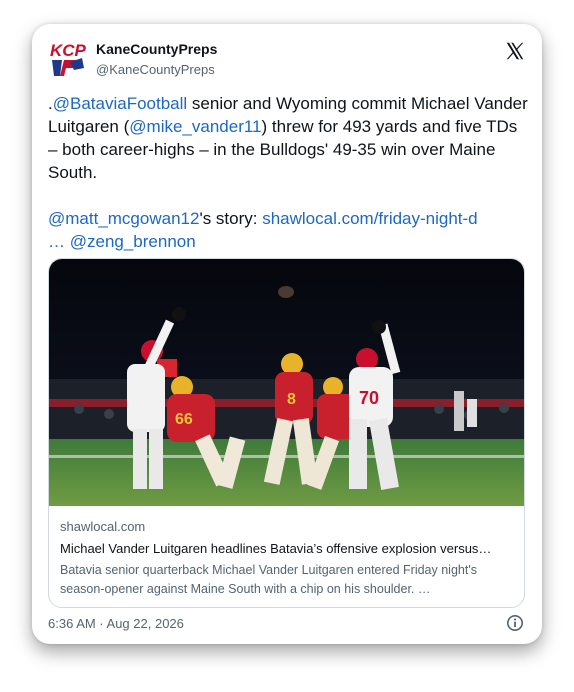 The height and width of the screenshot is (692, 574). I want to click on jersey-70: 70, so click(369, 398).